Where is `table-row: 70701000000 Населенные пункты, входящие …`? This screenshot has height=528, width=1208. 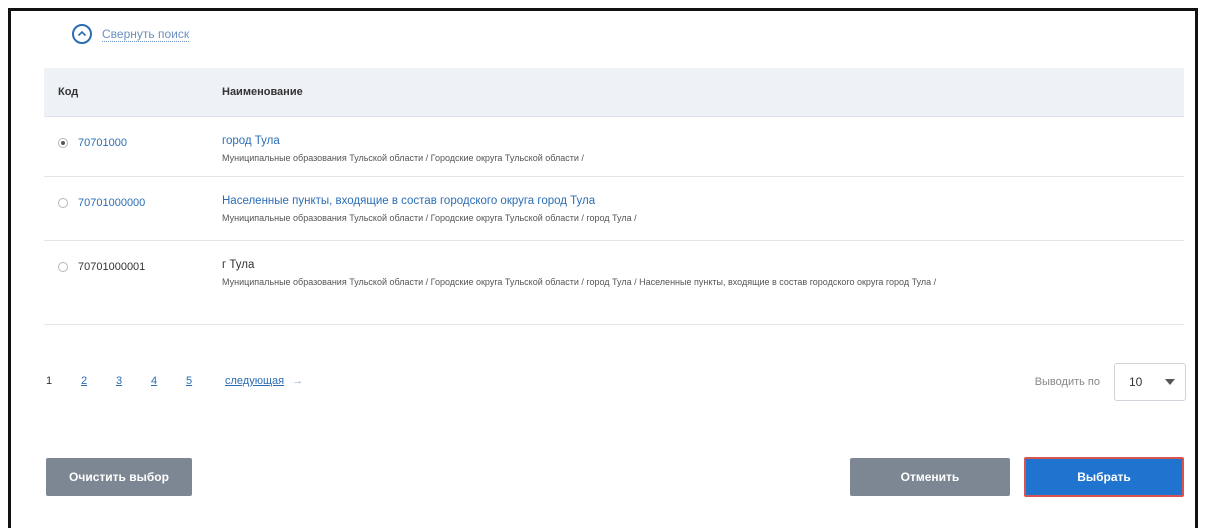
table-row: 70701000000 Населенные пункты, входящие … is located at coordinates (614, 208).